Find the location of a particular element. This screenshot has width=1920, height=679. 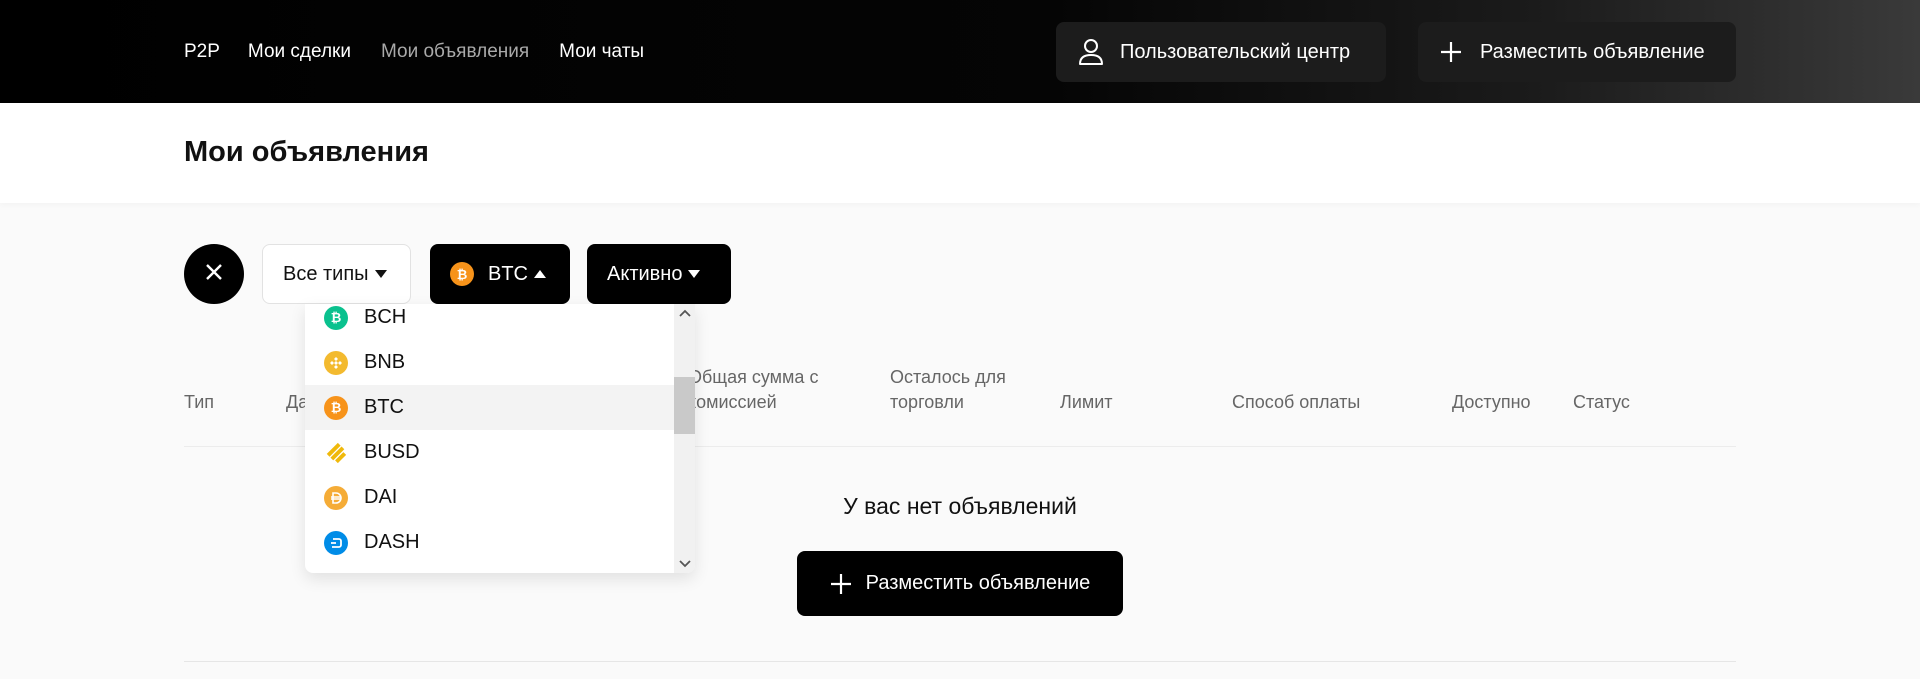

column-header-remaining: Осталось для торговли is located at coordinates (948, 389).